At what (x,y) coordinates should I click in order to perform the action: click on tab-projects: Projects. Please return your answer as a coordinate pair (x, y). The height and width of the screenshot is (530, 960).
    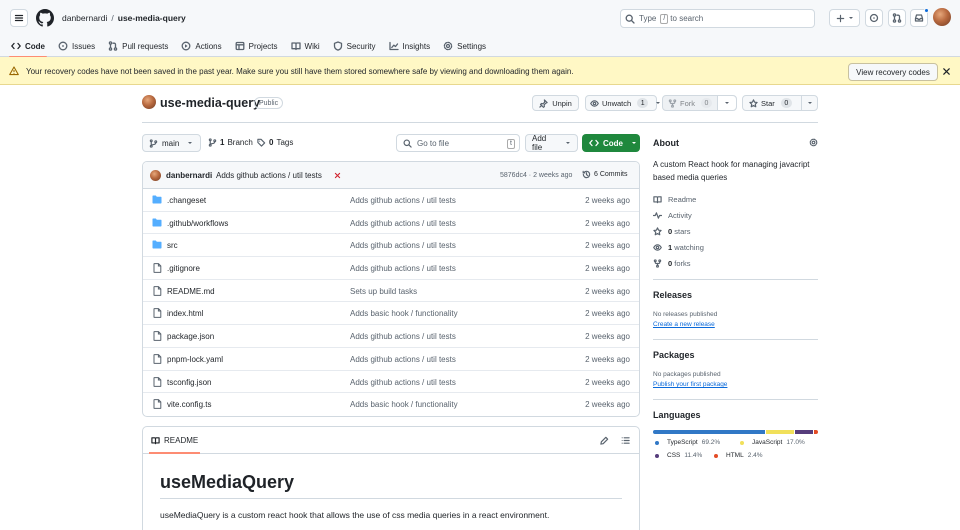
    Looking at the image, I should click on (256, 46).